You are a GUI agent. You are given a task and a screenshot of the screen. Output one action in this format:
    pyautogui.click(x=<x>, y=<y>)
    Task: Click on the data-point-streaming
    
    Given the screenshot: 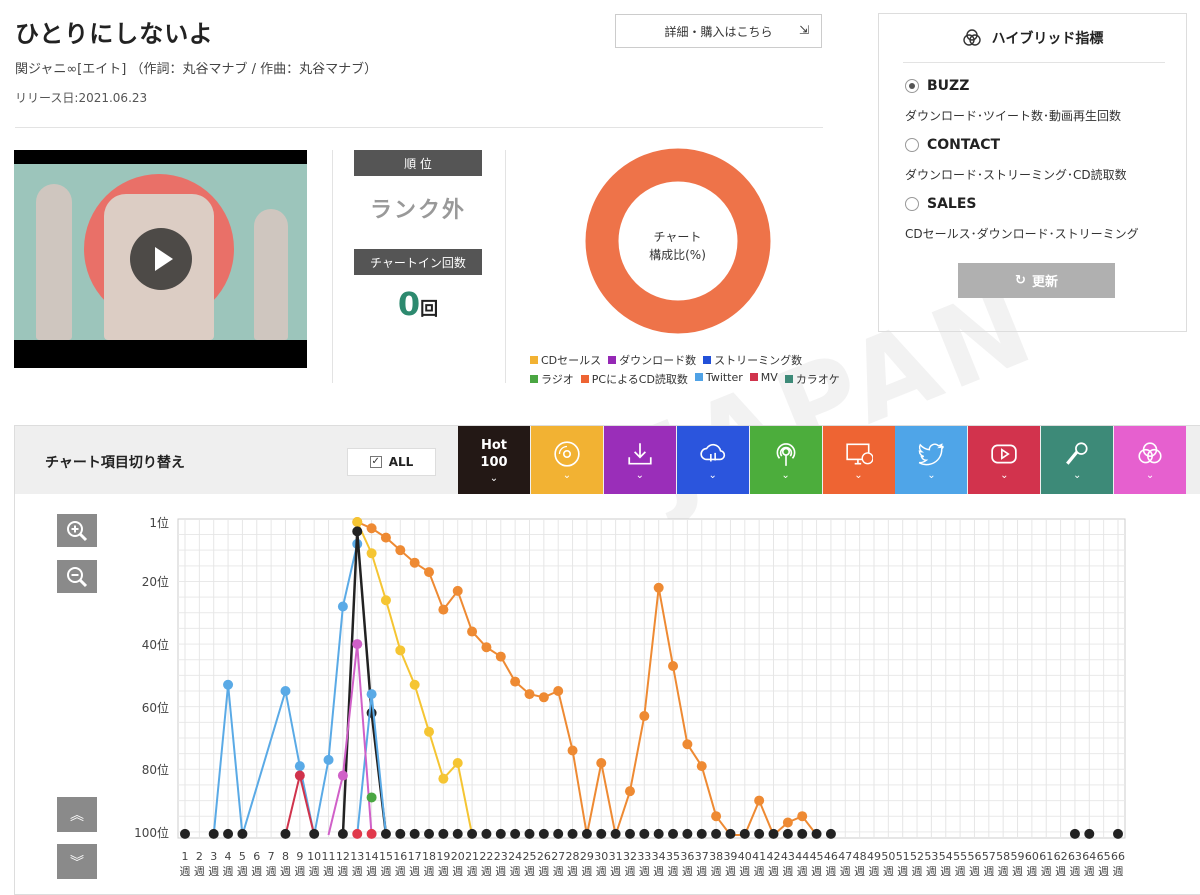 What is the action you would take?
    pyautogui.click(x=371, y=694)
    